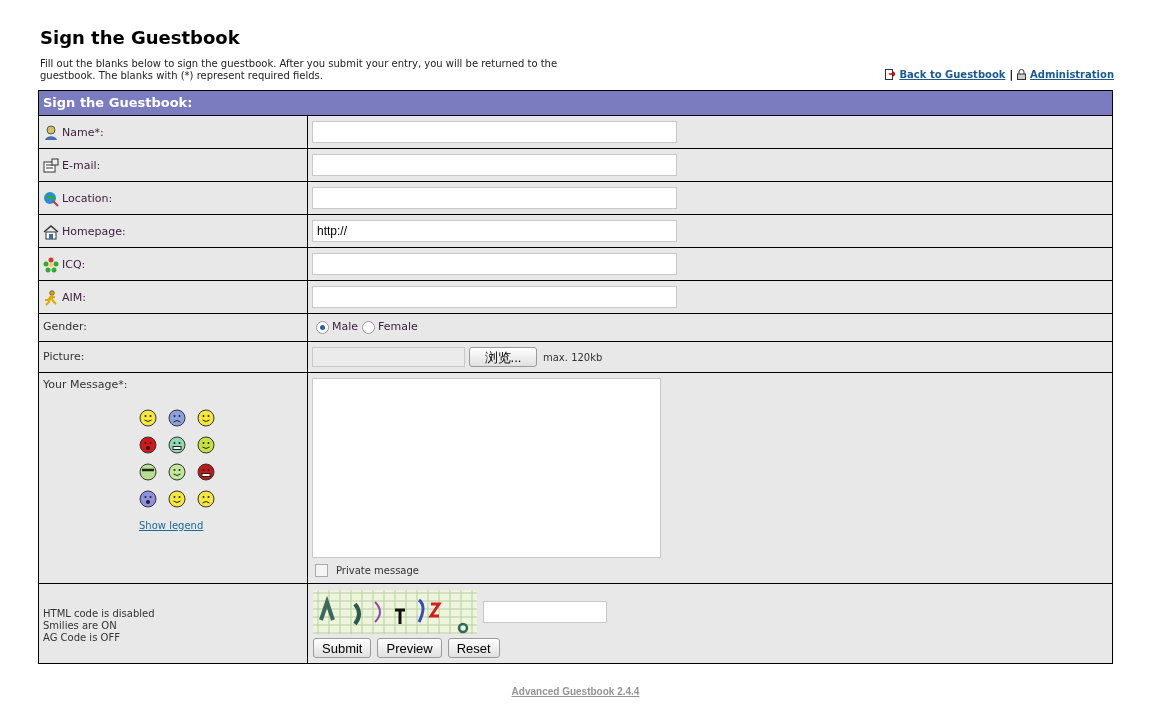 This screenshot has height=728, width=1152. What do you see at coordinates (81, 165) in the screenshot?
I see `field-label: E-mail:` at bounding box center [81, 165].